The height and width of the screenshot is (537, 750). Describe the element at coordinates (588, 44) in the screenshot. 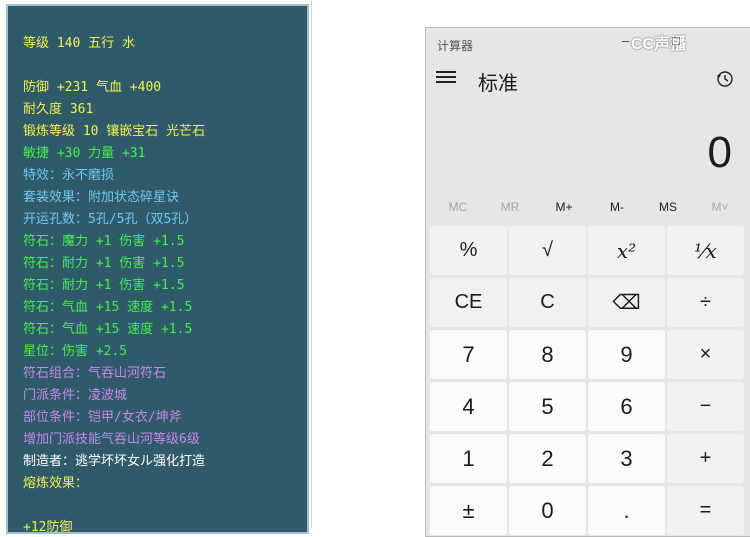

I see `title-bar: 计算器 – CC声播 □` at that location.